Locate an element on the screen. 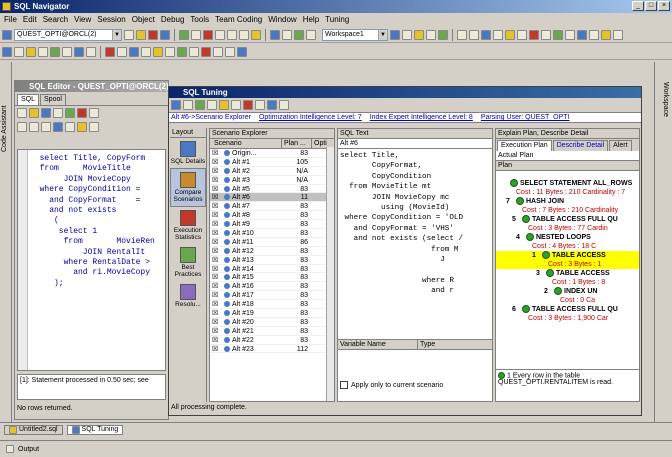  maximize-button: □ is located at coordinates (651, 6).